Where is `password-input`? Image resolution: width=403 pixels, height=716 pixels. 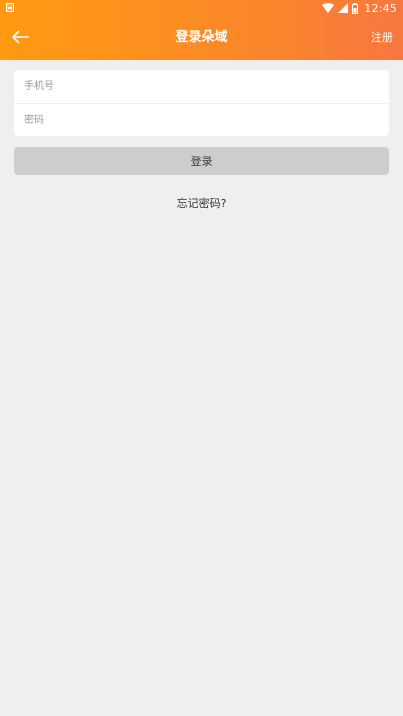
password-input is located at coordinates (201, 120).